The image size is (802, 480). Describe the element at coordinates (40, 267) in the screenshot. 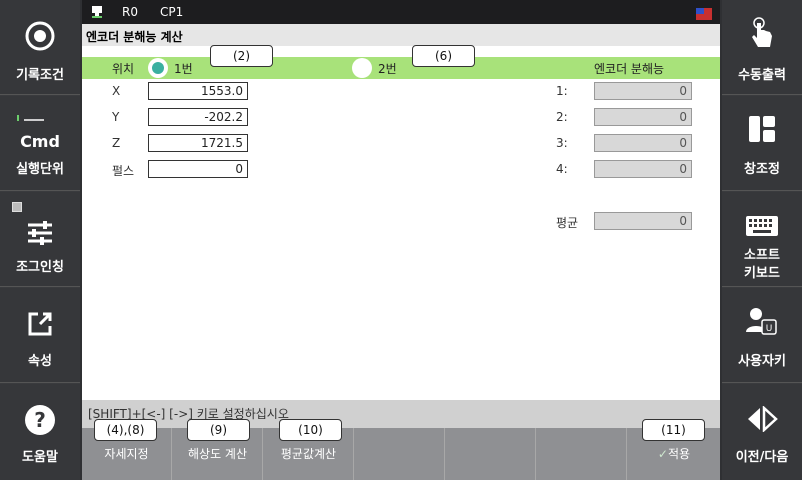

I see `sidebar-label: 조그인칭` at that location.